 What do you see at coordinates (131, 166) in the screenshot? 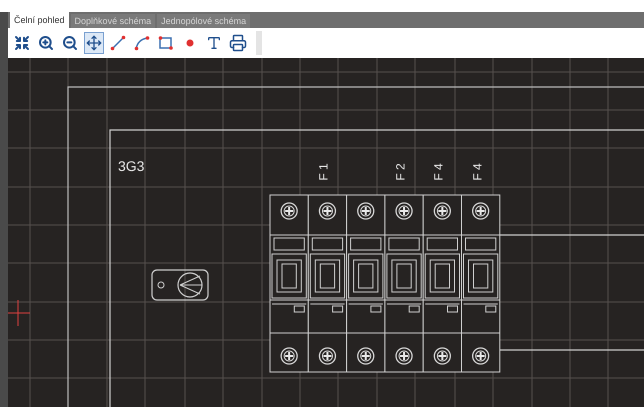
I see `device-label: 3G3` at bounding box center [131, 166].